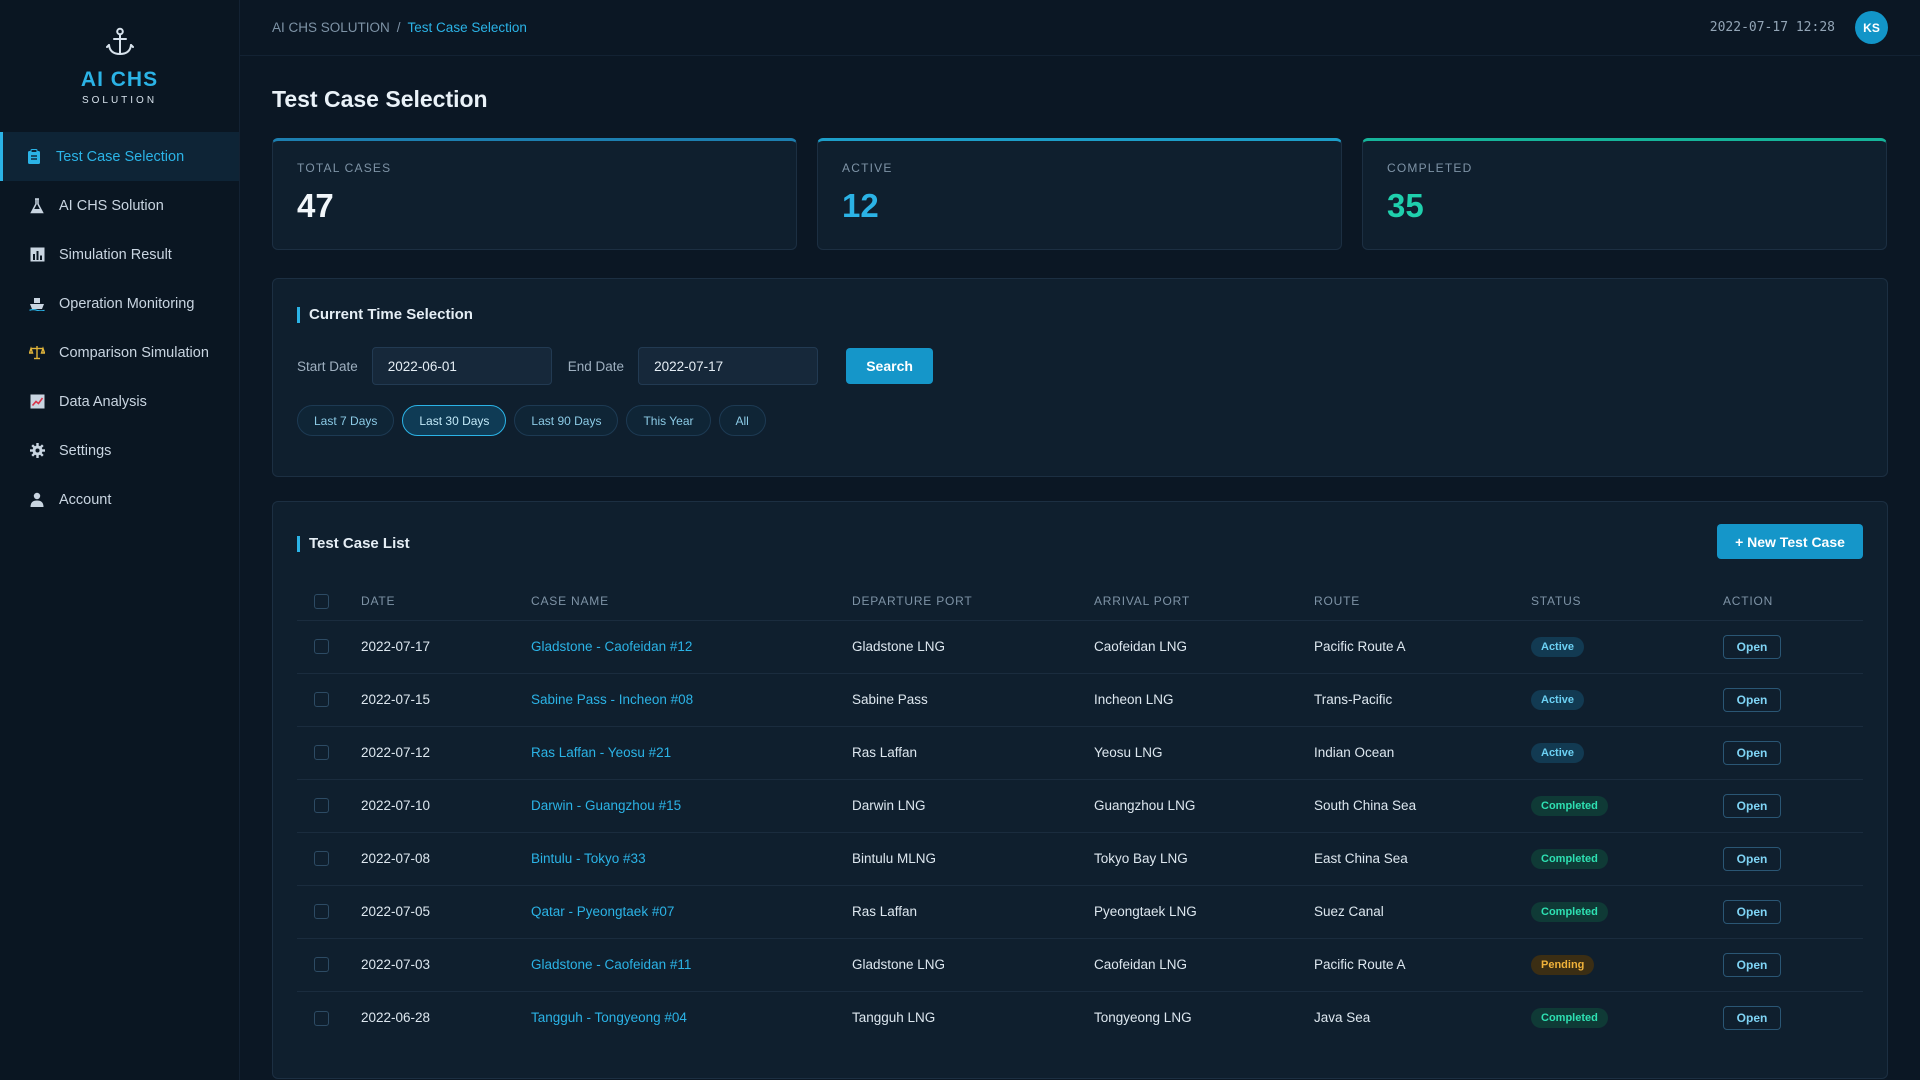  What do you see at coordinates (119, 401) in the screenshot?
I see `sidebar-item-data-analysis: Data Analysis` at bounding box center [119, 401].